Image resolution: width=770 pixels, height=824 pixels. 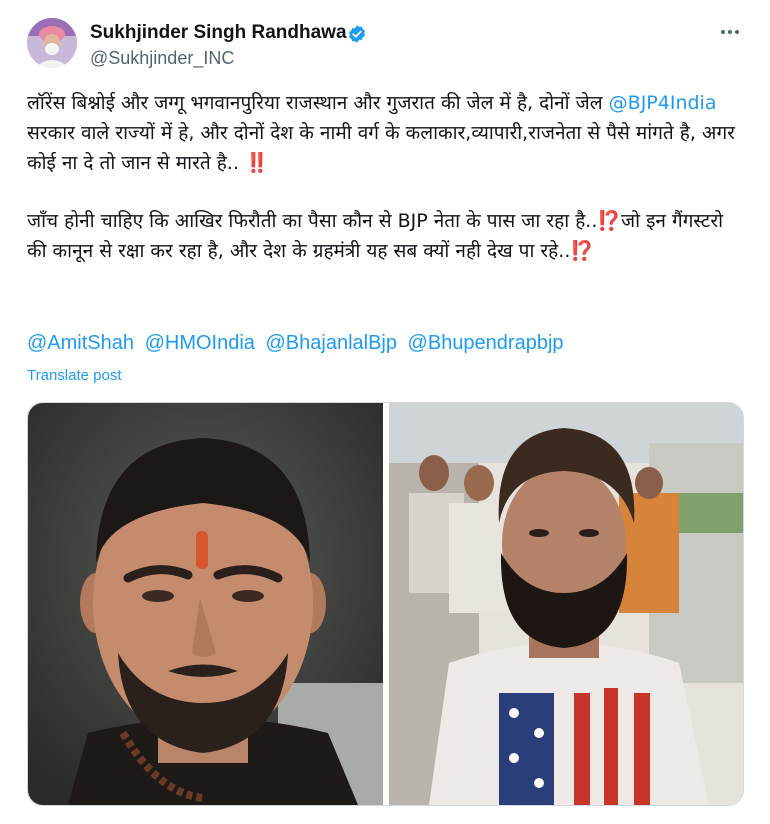 I want to click on author-handle: @Sukhjinder_INC, so click(x=162, y=58).